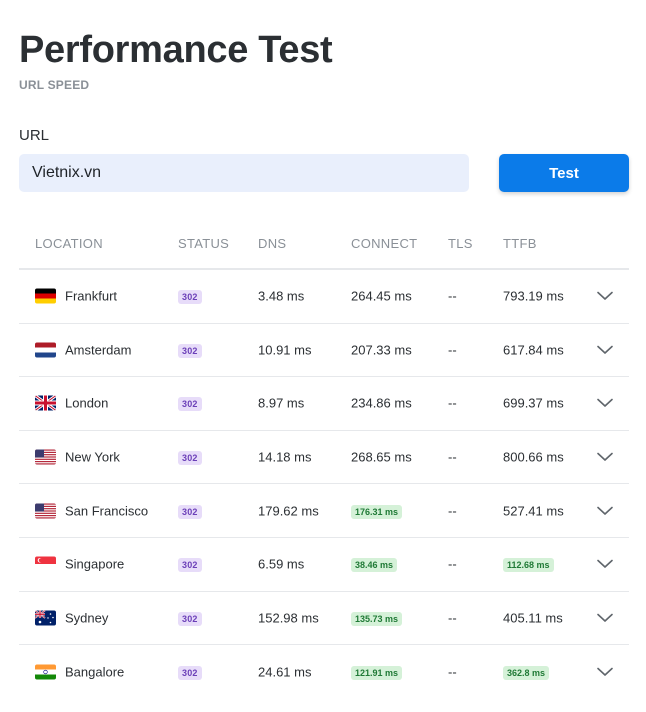 This screenshot has width=646, height=712. I want to click on table-row: New York 302 14.18 ms 268.65 ms -- 800.66 ms, so click(324, 458).